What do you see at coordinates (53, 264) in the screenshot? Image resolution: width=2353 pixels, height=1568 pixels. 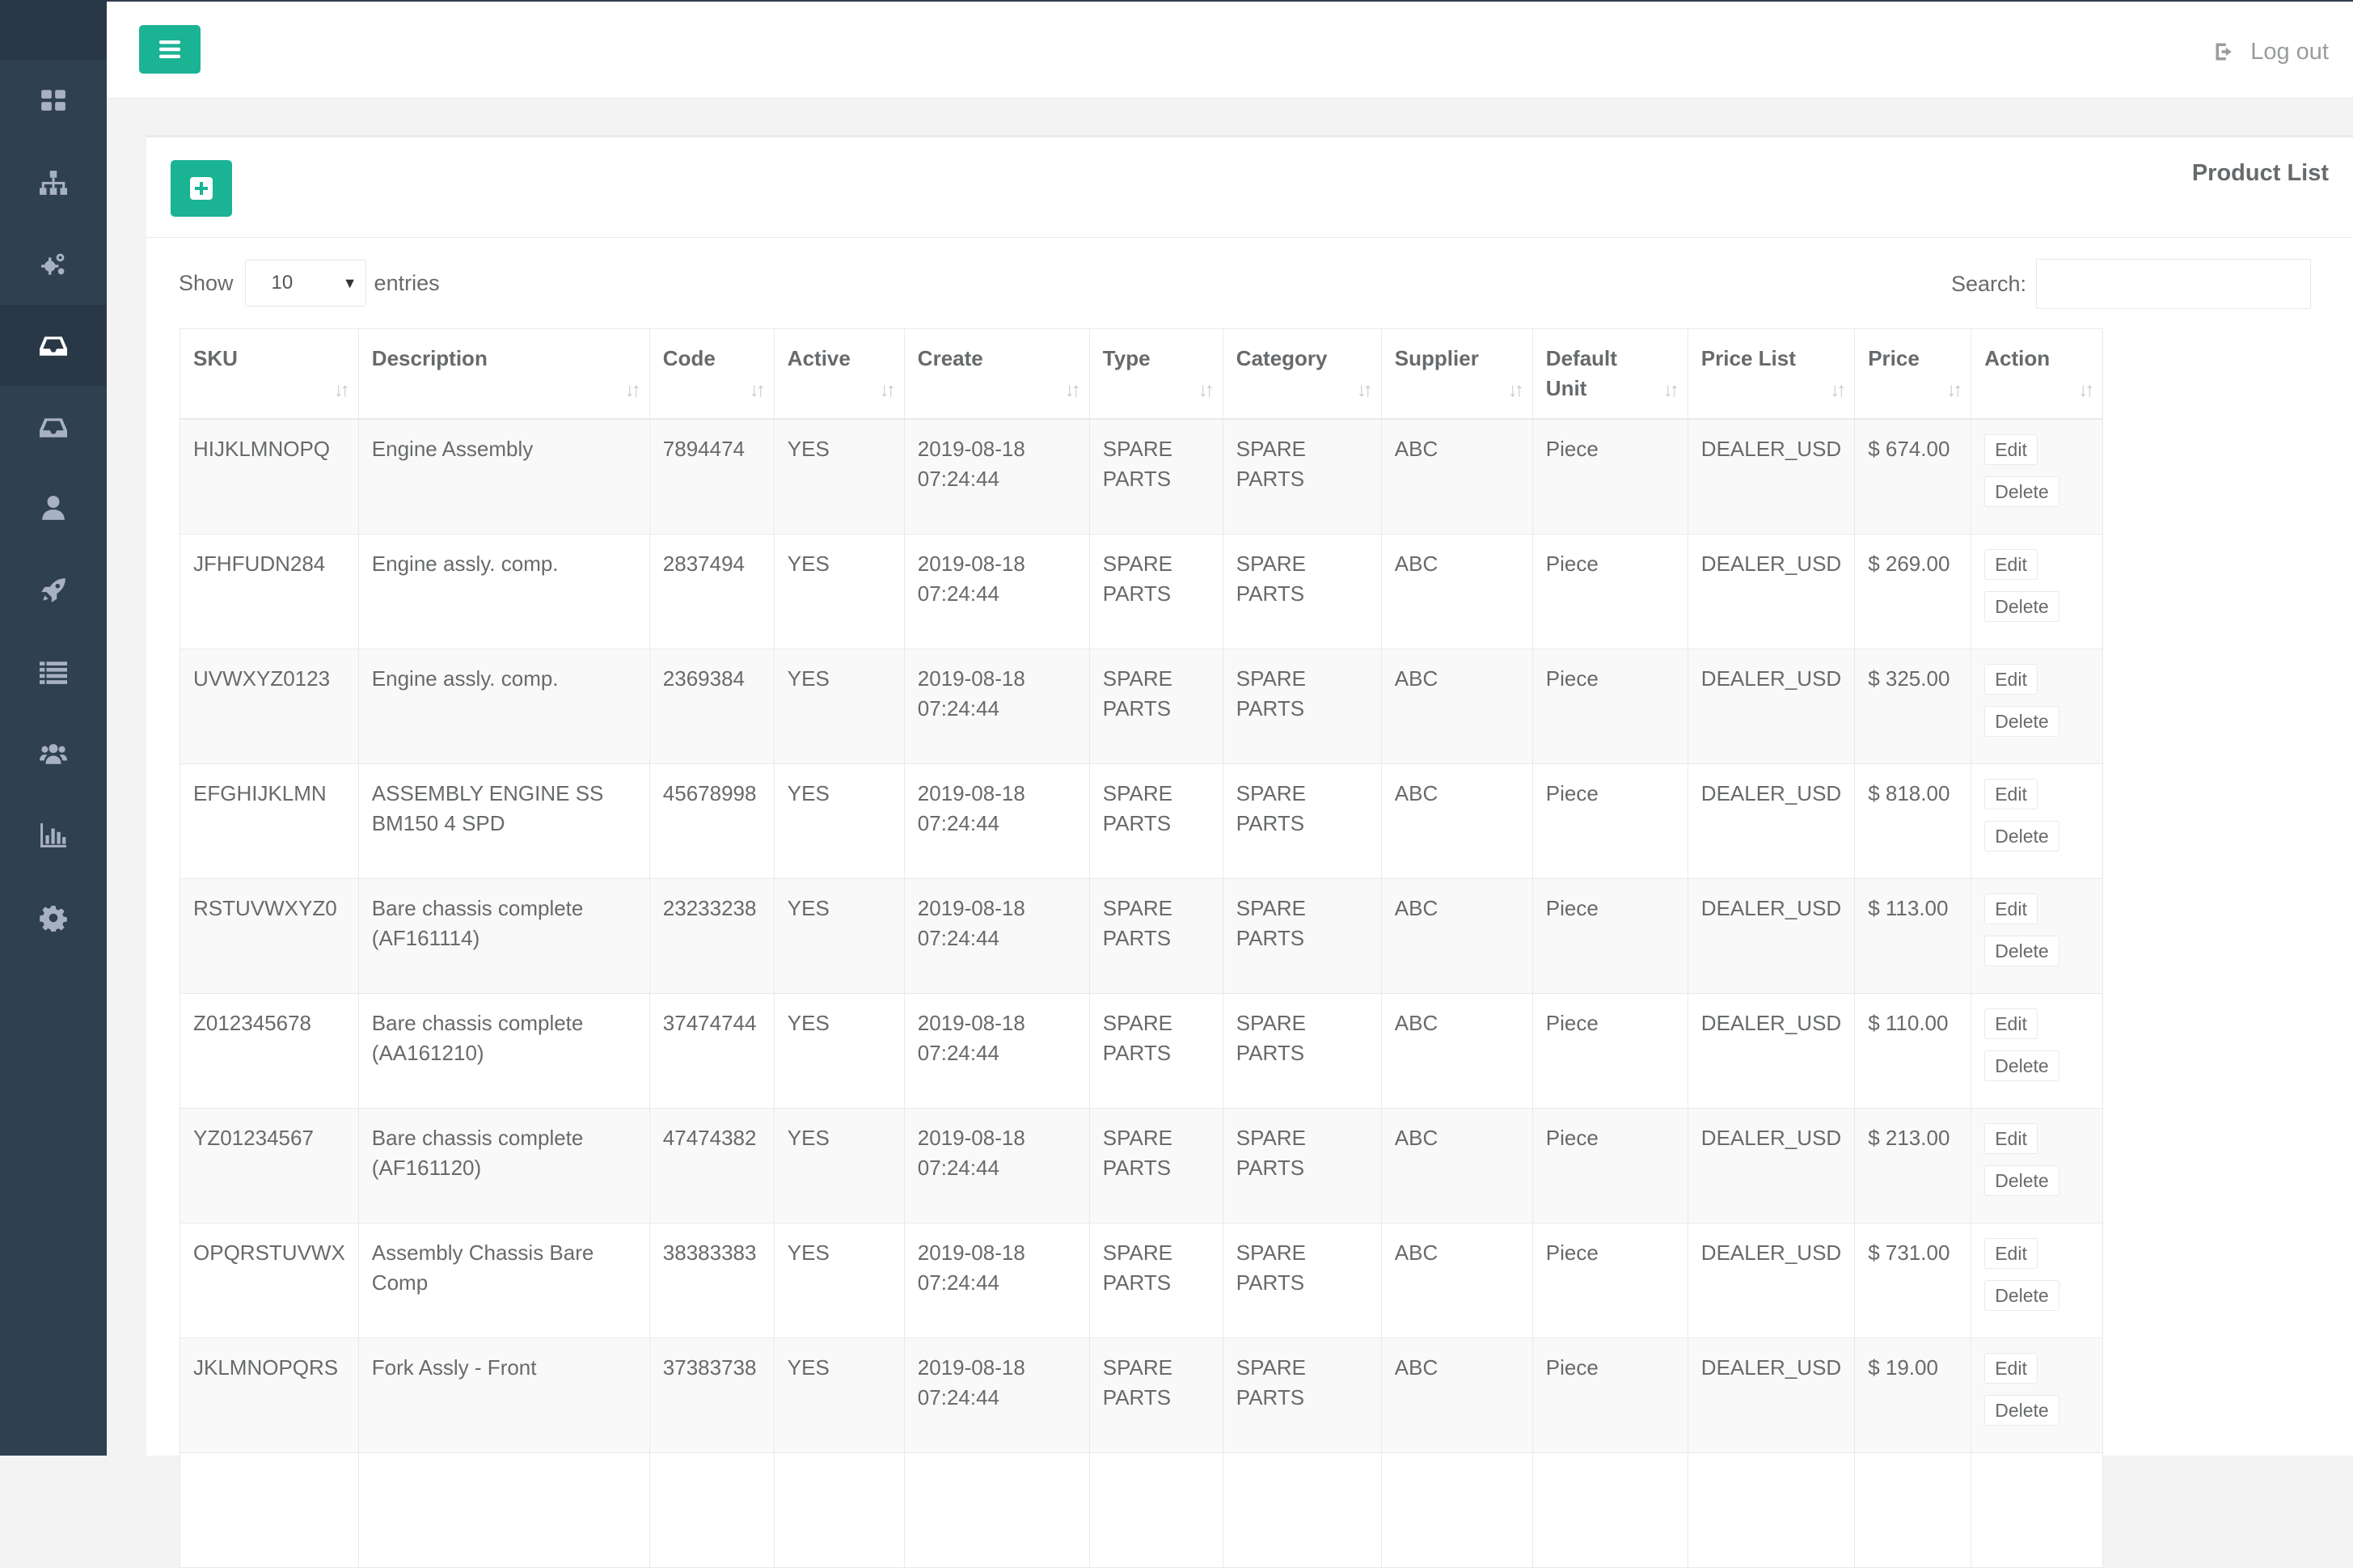 I see `sidebar-item-settings-group` at bounding box center [53, 264].